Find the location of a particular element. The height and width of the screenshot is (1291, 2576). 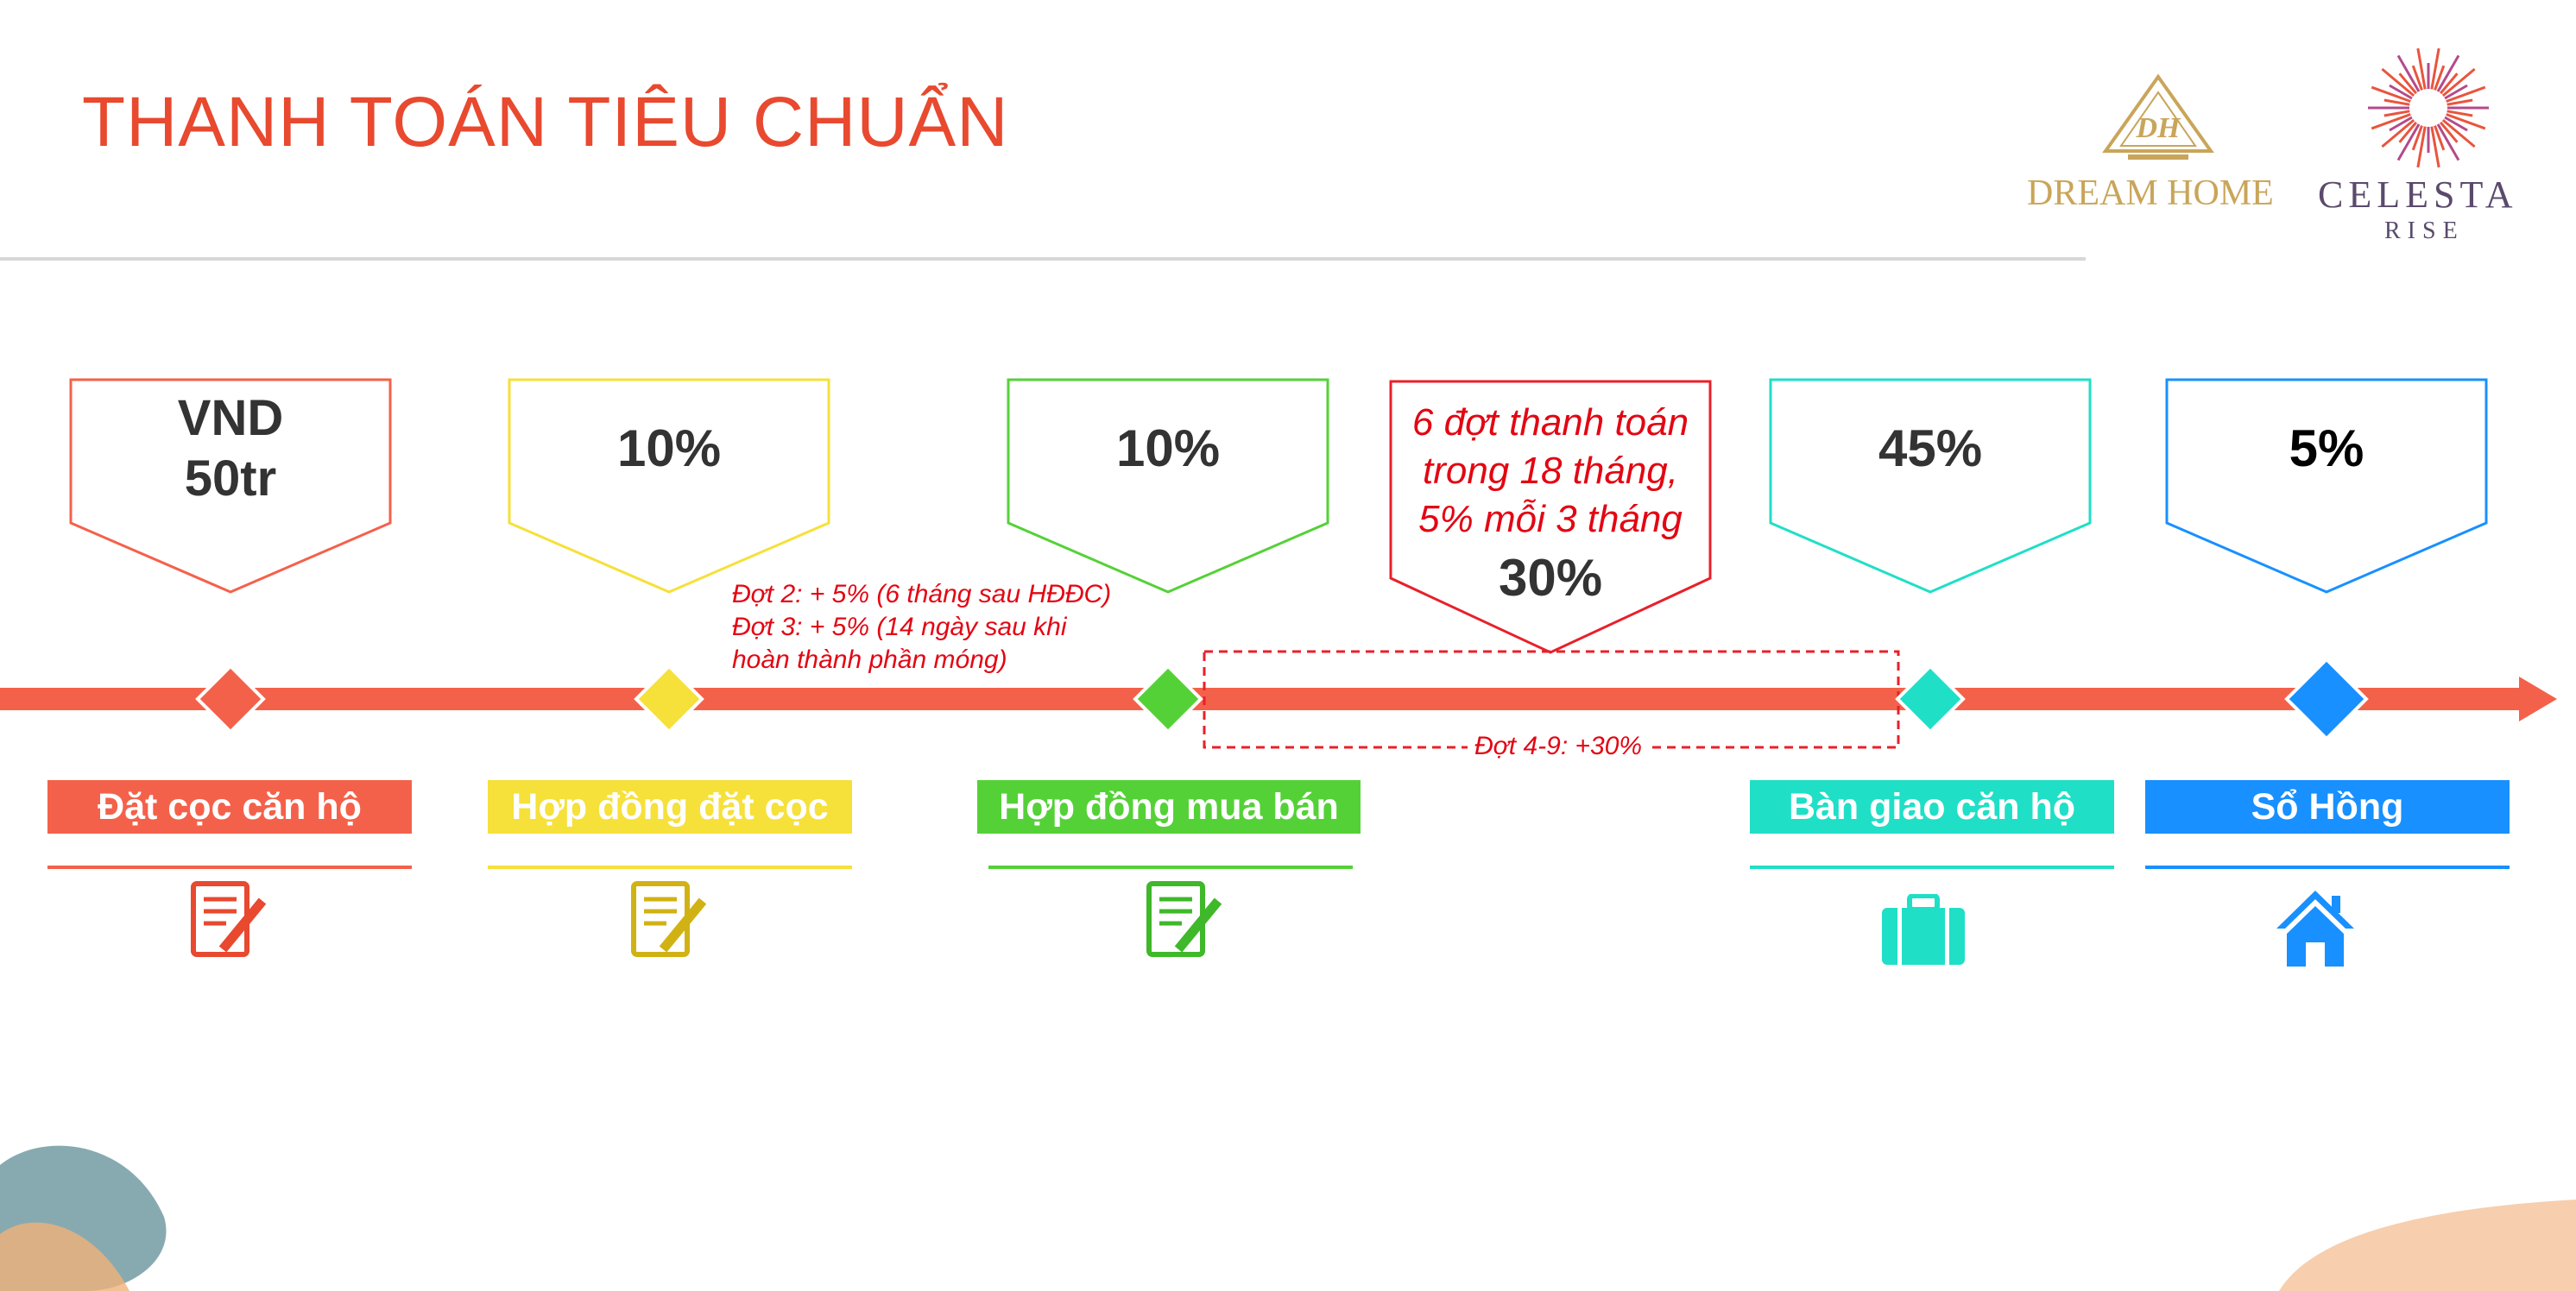

label-handover: Bàn giao căn hộ is located at coordinates (1932, 807).